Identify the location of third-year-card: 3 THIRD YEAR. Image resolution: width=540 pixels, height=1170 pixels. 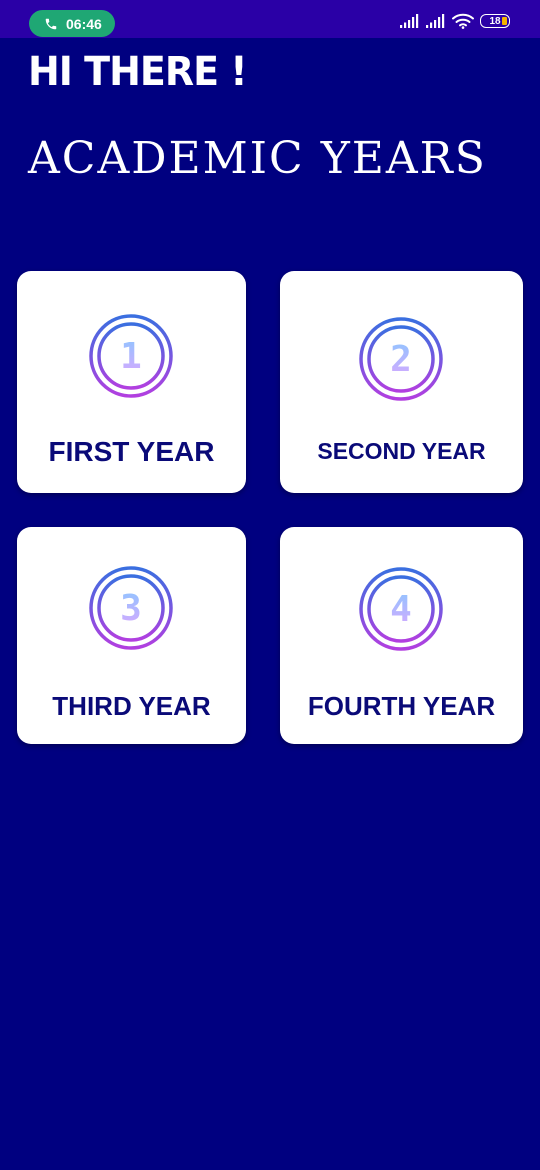
(131, 635).